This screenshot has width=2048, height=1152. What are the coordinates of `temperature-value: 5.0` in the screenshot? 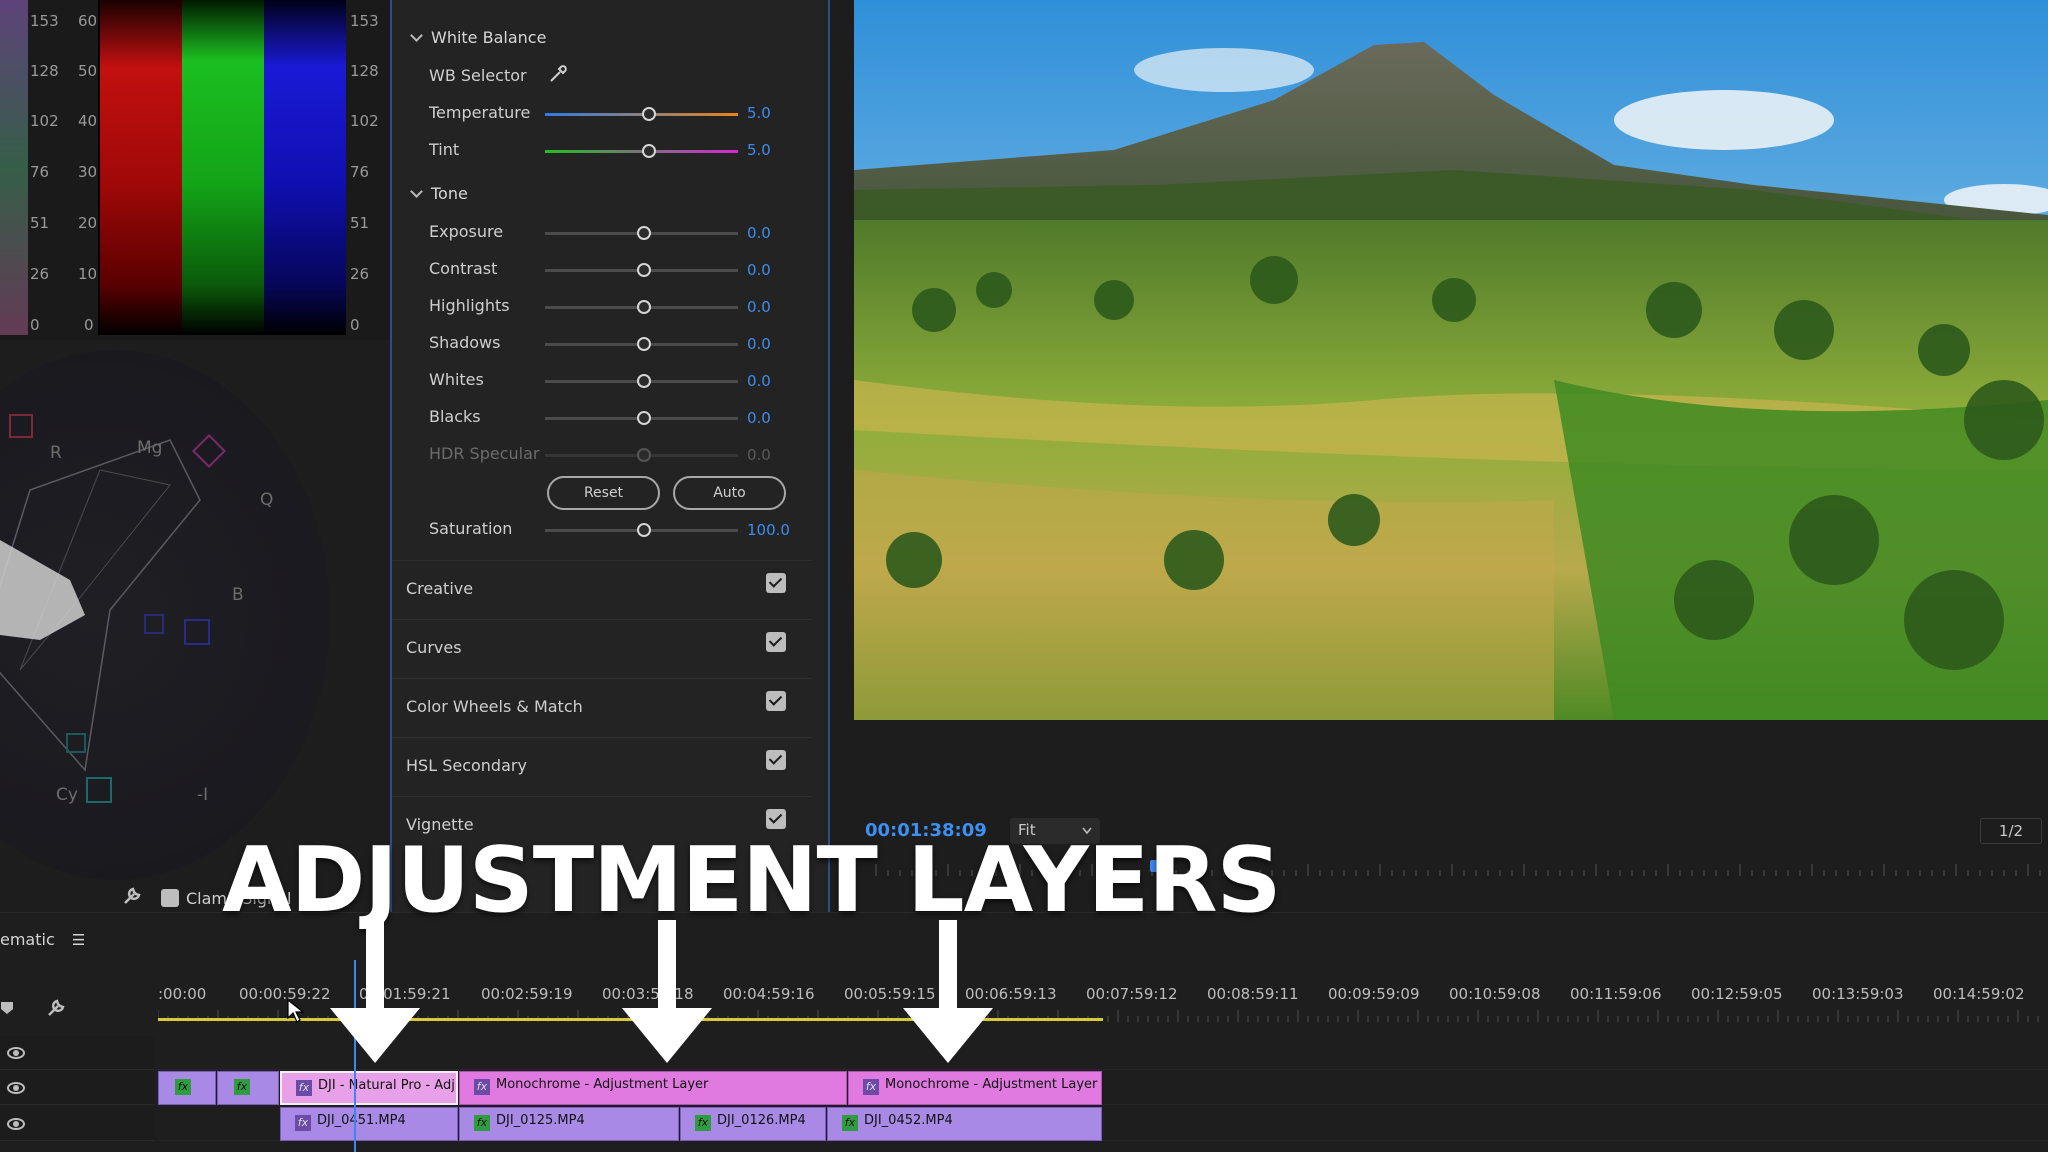 It's located at (759, 113).